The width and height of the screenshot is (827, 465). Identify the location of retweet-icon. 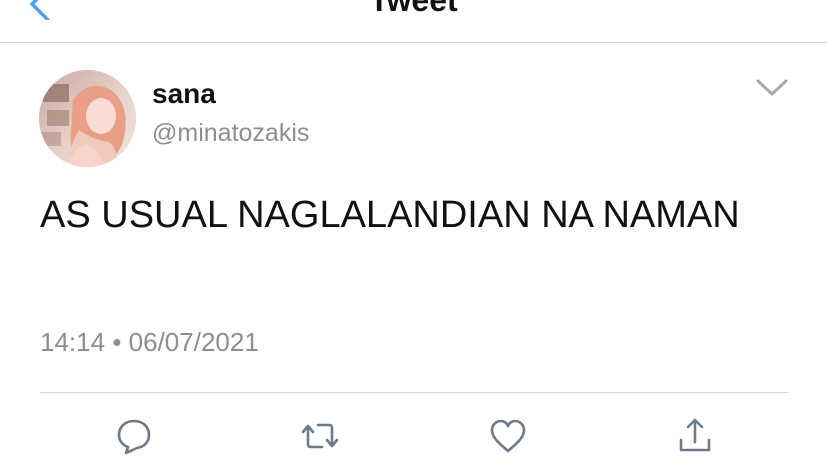
(320, 436).